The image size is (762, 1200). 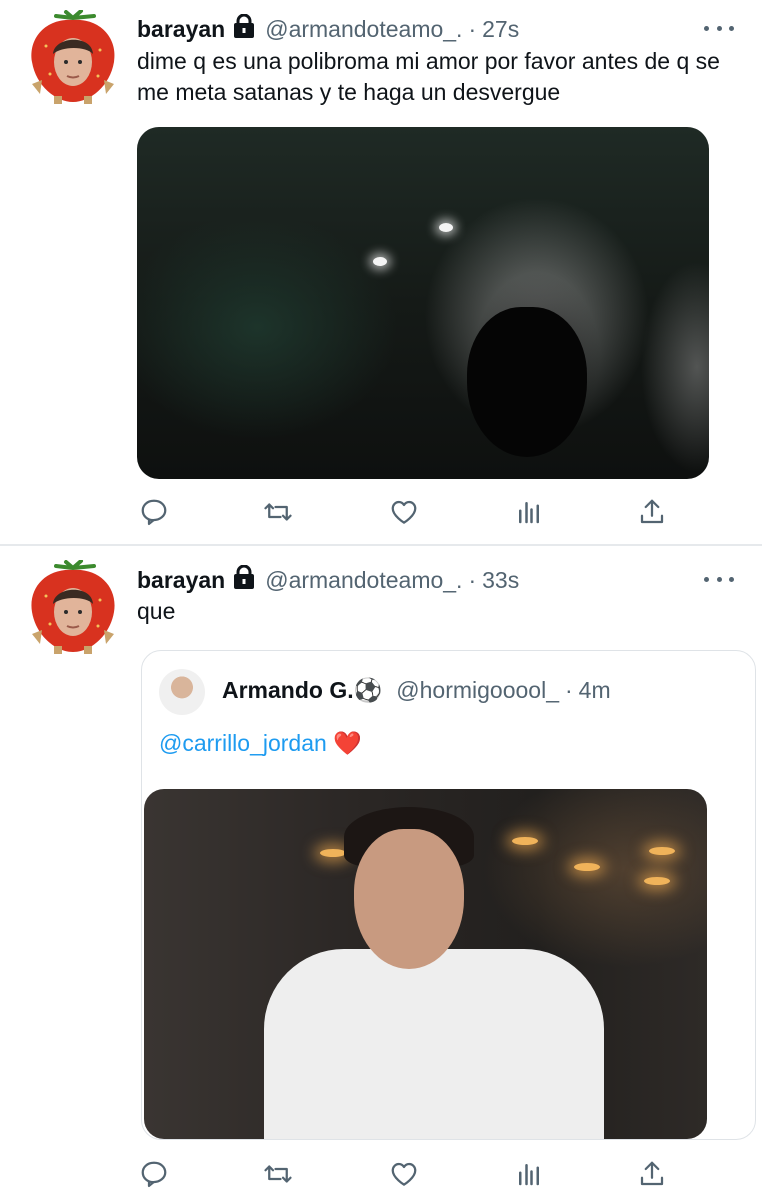 I want to click on tweet-header: barayan @armandoteamo_. · 33s, so click(x=328, y=580).